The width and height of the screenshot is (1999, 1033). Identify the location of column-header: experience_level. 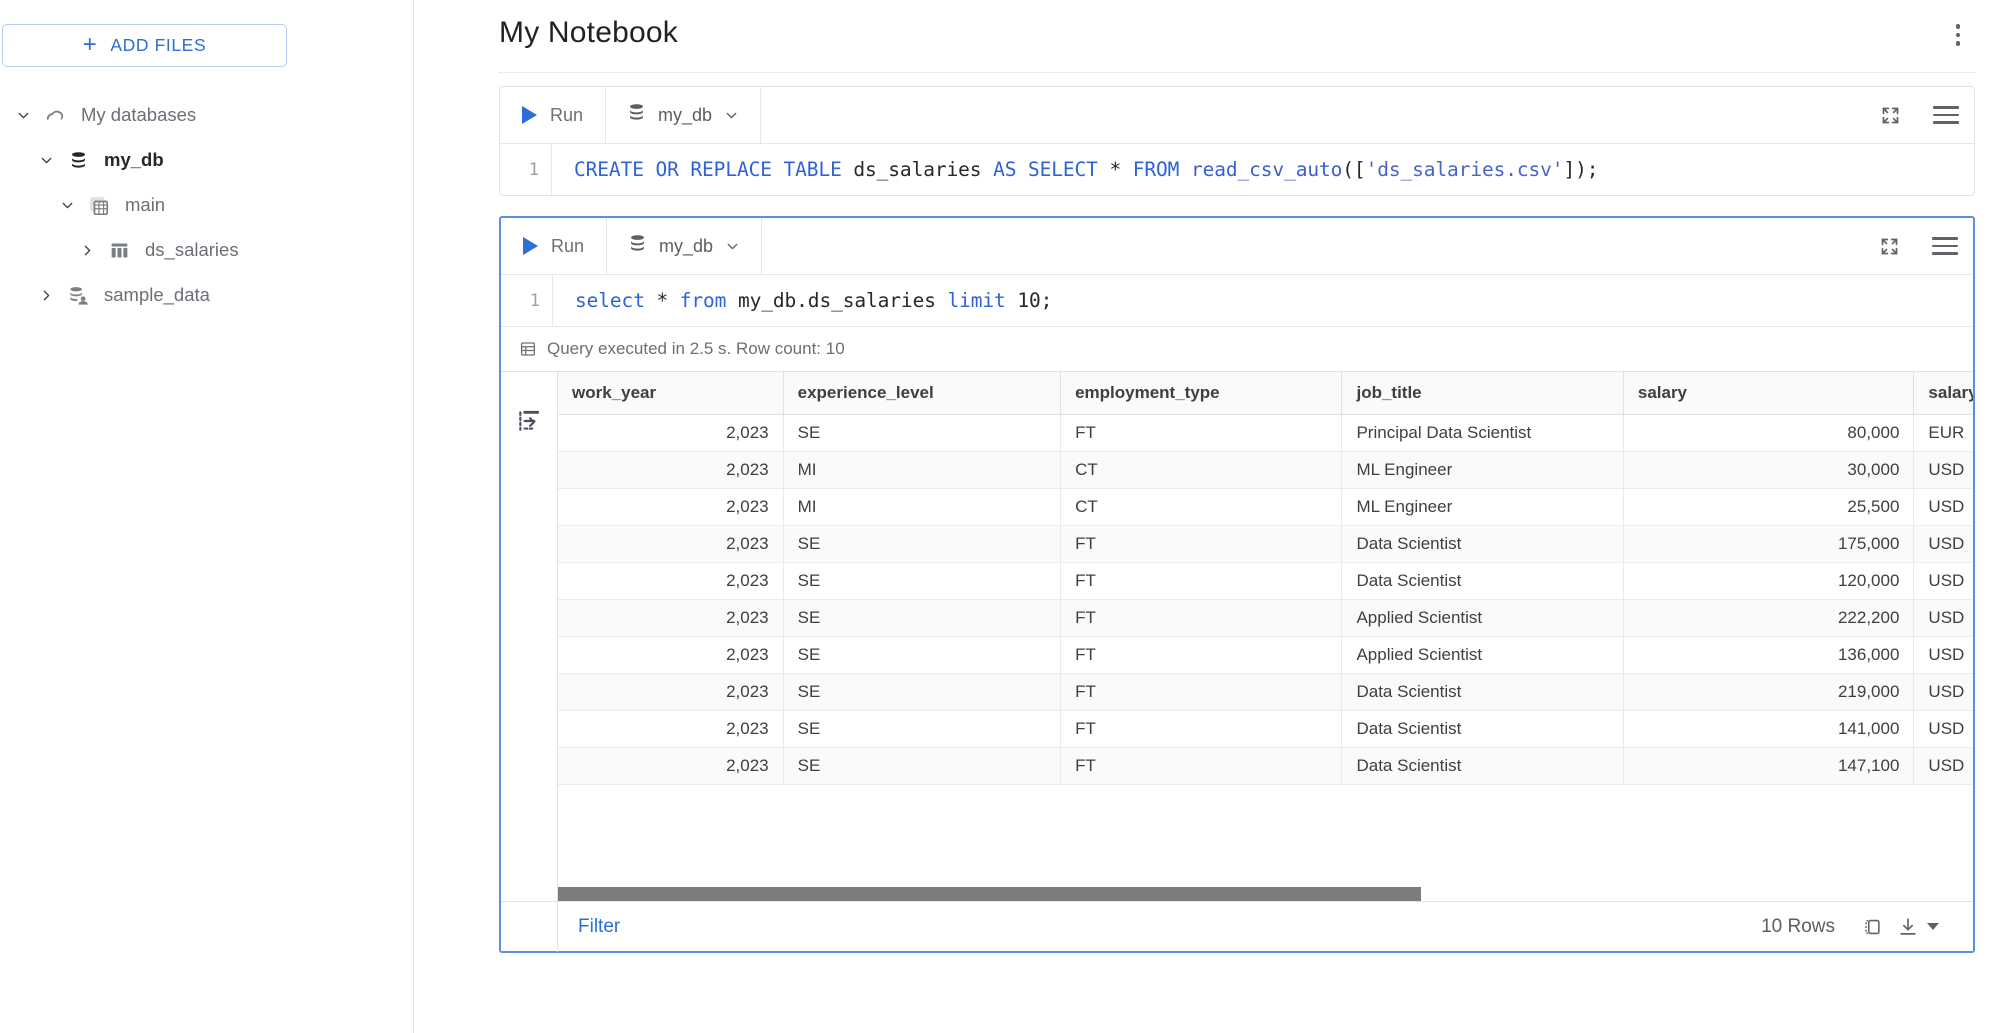
(922, 393).